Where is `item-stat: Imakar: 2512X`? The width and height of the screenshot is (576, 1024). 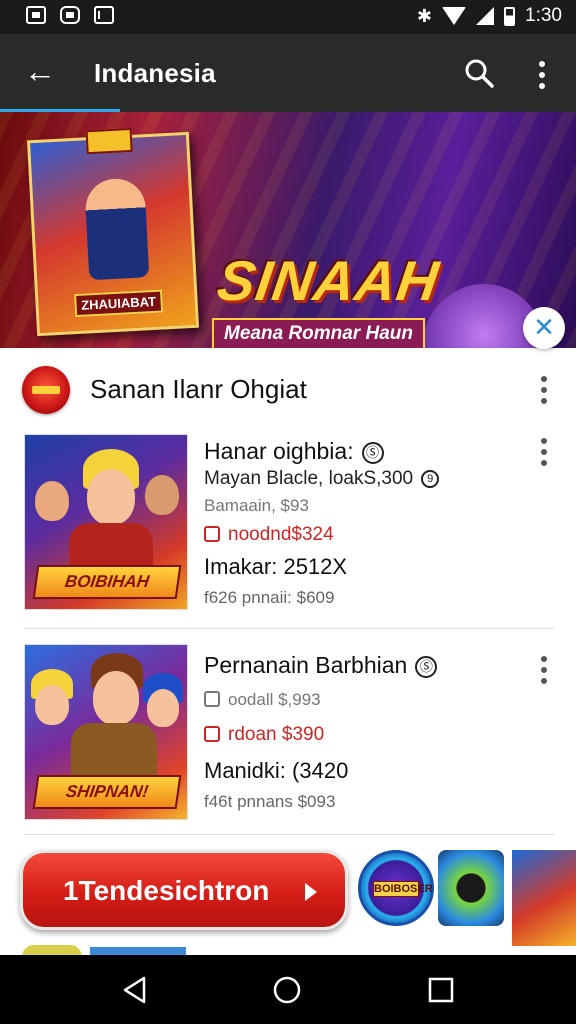
item-stat: Imakar: 2512X is located at coordinates (276, 566).